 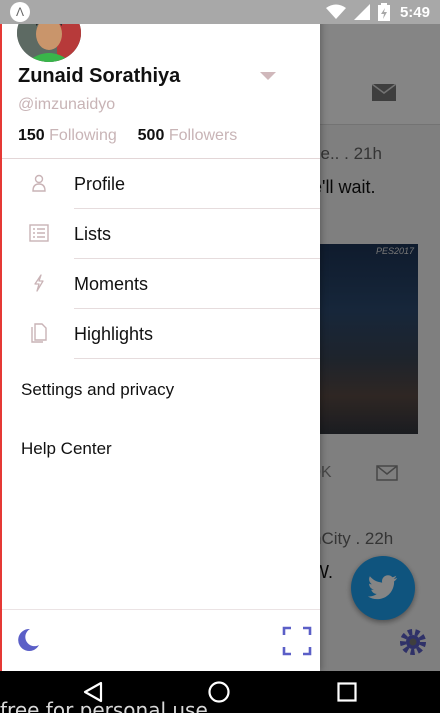 What do you see at coordinates (31, 135) in the screenshot?
I see `following-count: 150` at bounding box center [31, 135].